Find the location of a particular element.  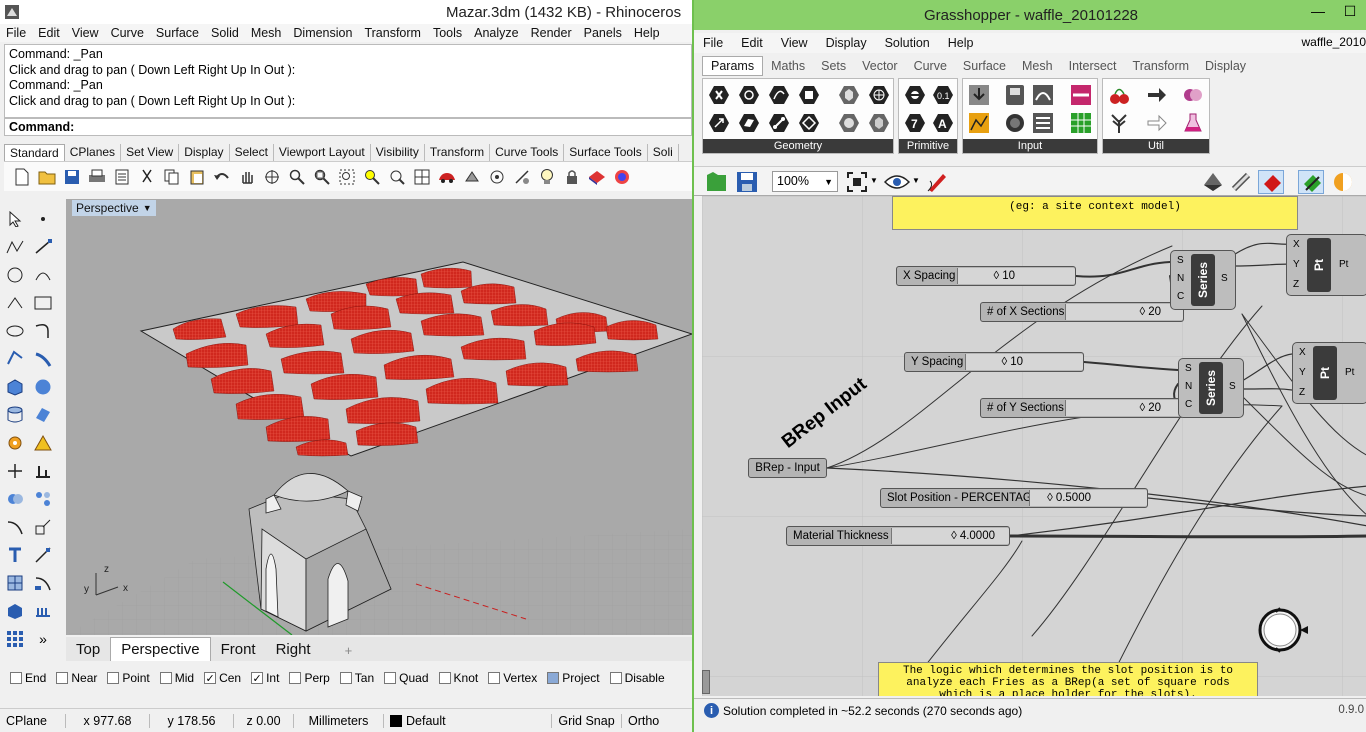

properties-icon is located at coordinates (121, 176).